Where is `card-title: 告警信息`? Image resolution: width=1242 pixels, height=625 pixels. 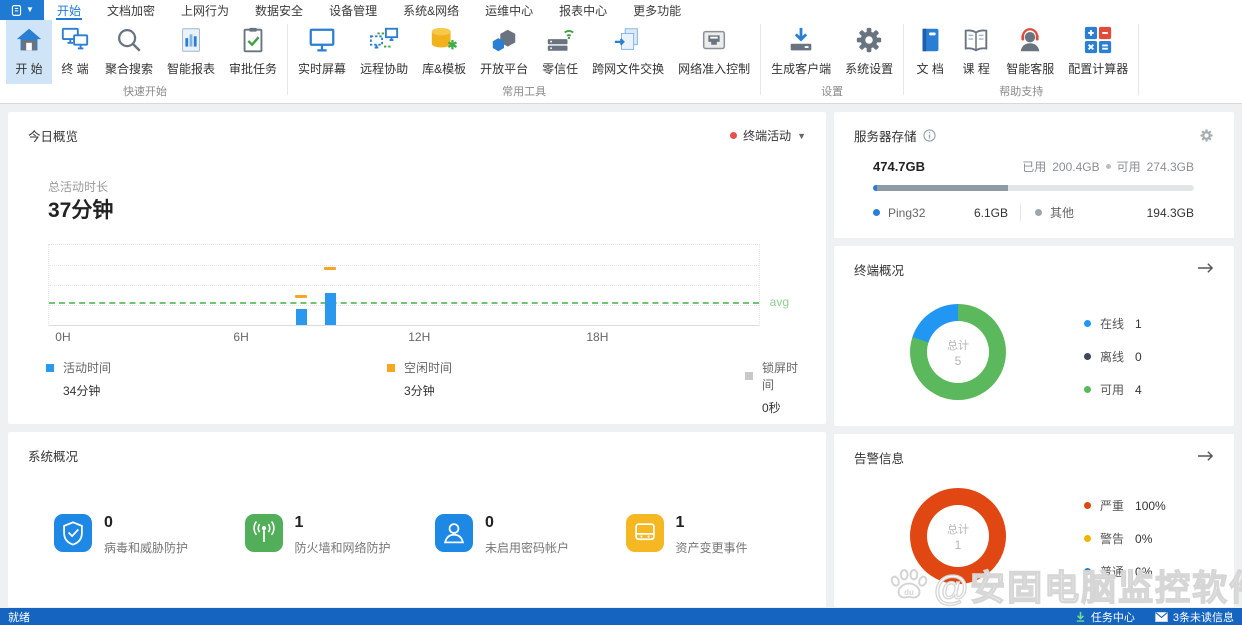 card-title: 告警信息 is located at coordinates (879, 459).